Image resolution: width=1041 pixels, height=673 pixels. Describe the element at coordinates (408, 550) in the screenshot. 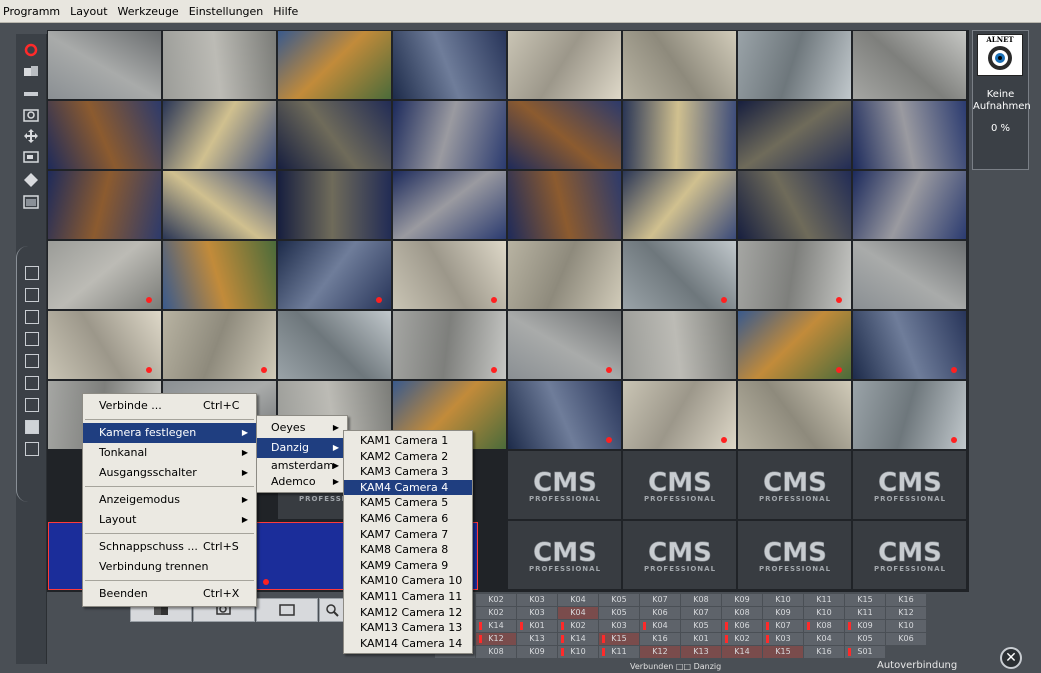

I see `camera-menu-item: KAM8 Camera 8` at that location.